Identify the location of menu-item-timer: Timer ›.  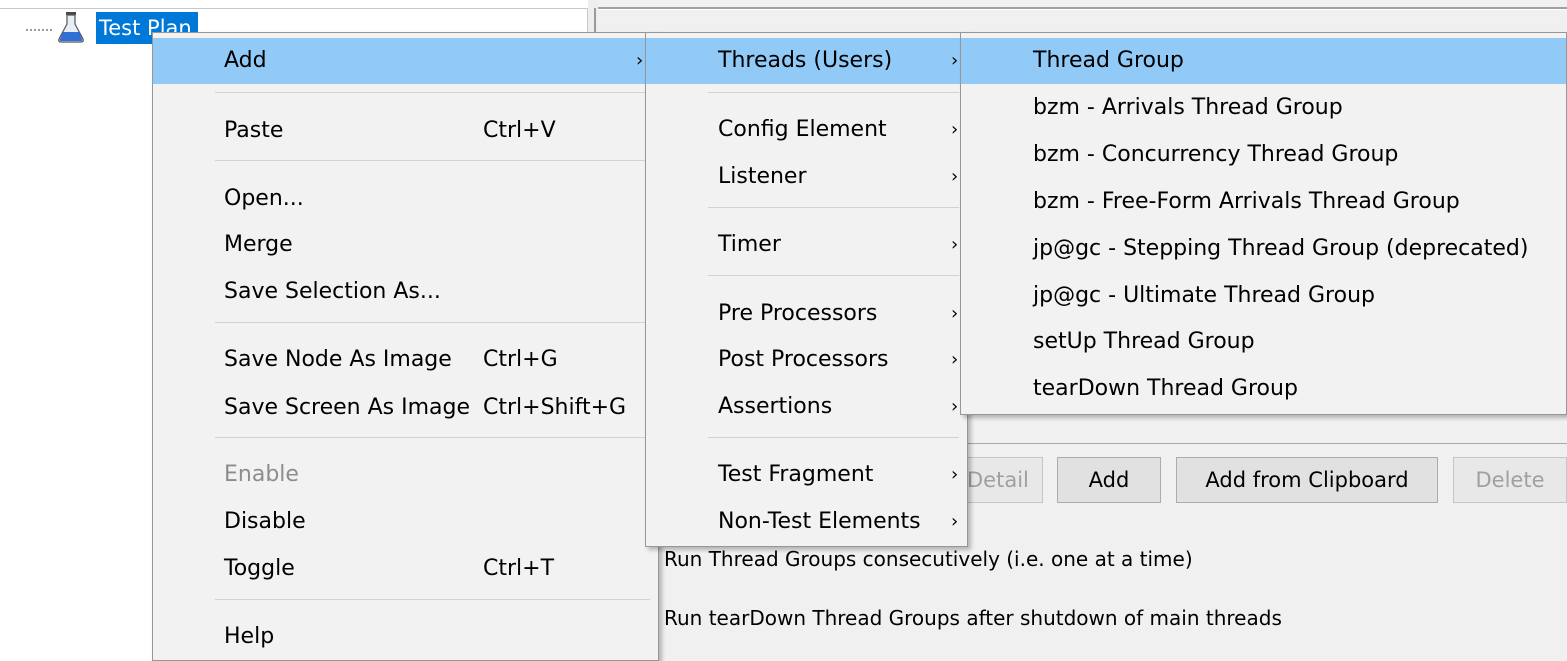
(806, 245).